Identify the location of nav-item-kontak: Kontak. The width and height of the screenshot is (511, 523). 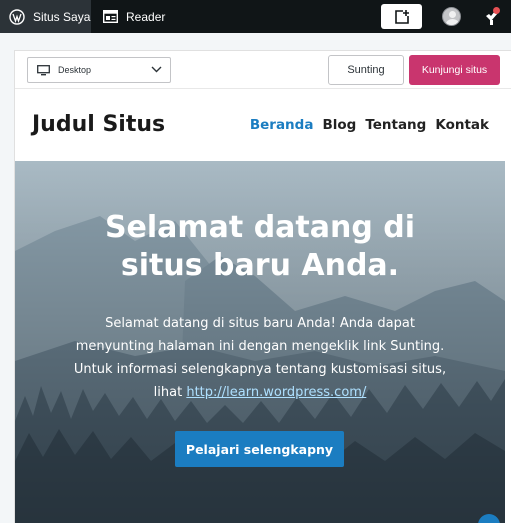
(462, 125).